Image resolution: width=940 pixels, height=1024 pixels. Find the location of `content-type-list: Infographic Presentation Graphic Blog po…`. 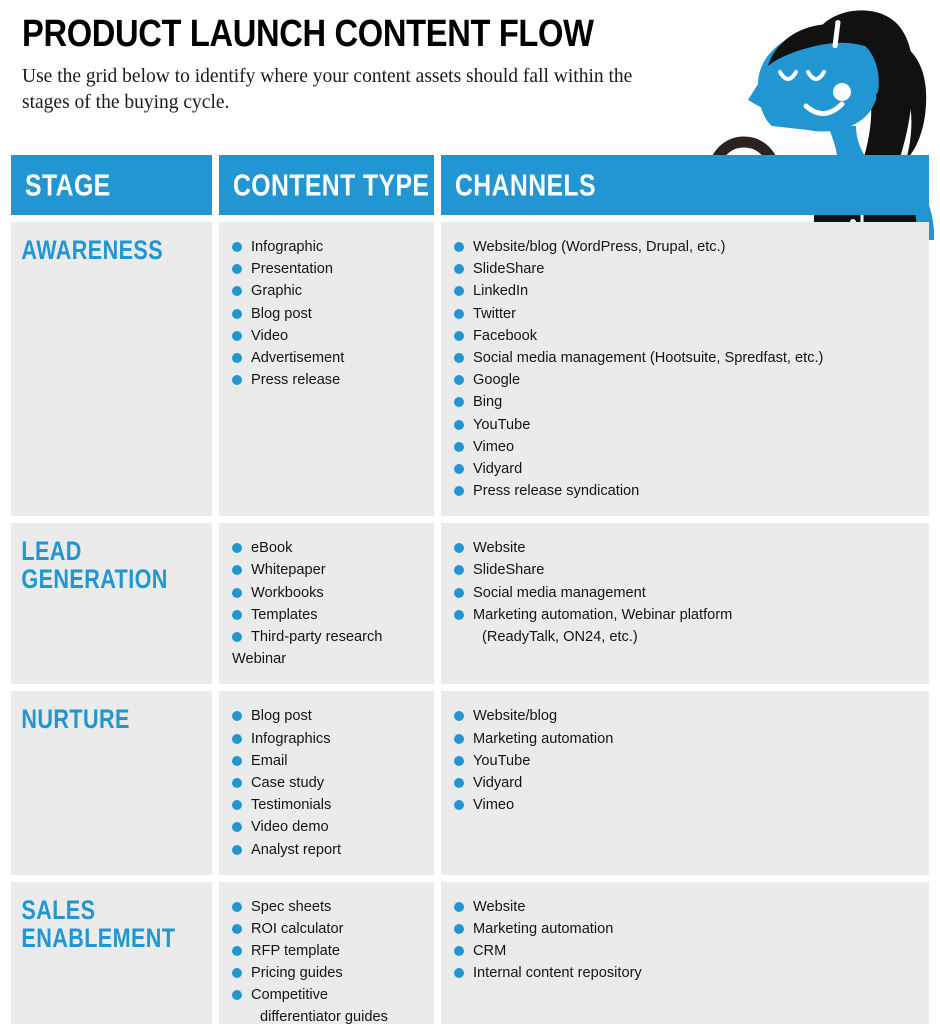

content-type-list: Infographic Presentation Graphic Blog po… is located at coordinates (326, 313).